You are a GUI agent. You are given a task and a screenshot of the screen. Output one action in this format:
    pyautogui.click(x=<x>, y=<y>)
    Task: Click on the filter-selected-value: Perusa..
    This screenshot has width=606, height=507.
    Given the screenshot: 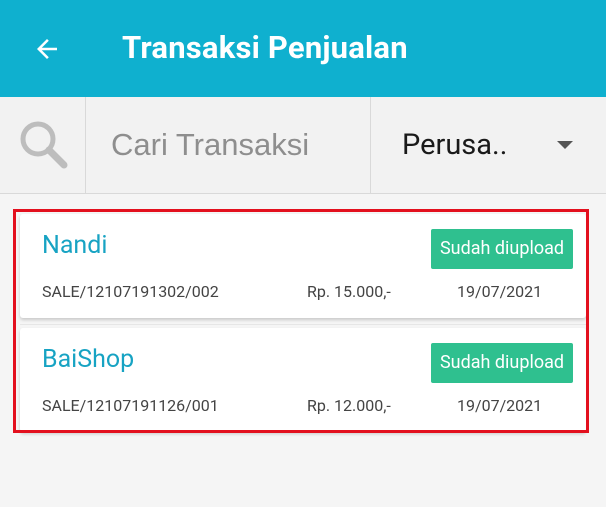 What is the action you would take?
    pyautogui.click(x=455, y=145)
    